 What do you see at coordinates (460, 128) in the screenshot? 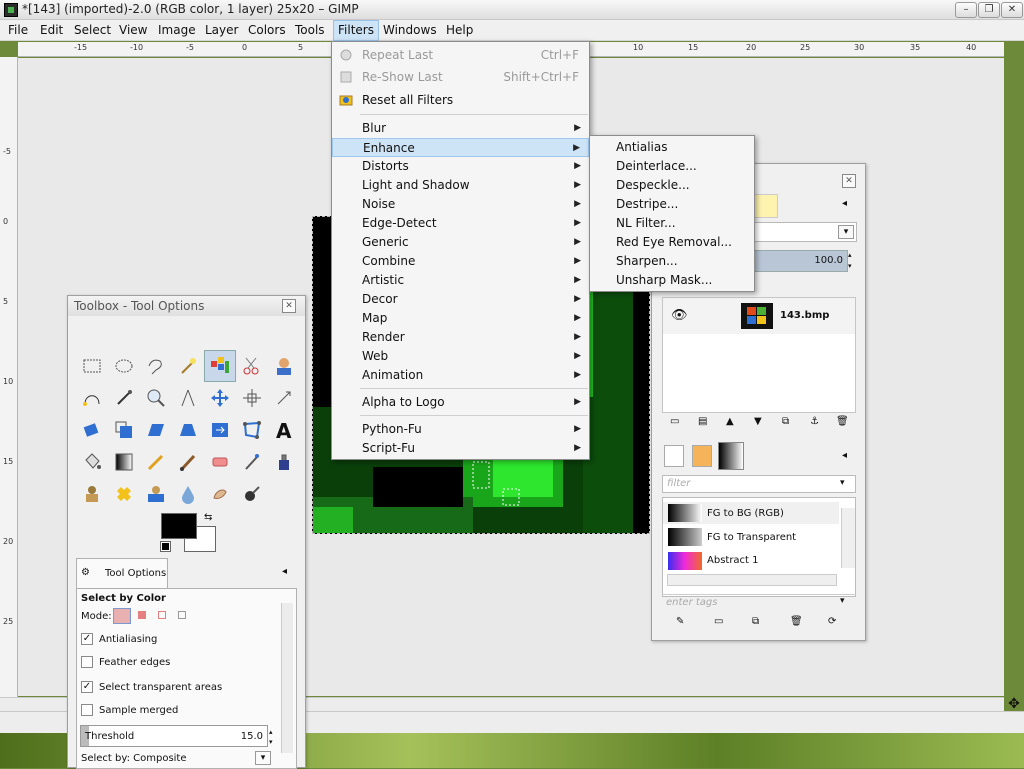
I see `menu-item-blur: Blur ▶` at bounding box center [460, 128].